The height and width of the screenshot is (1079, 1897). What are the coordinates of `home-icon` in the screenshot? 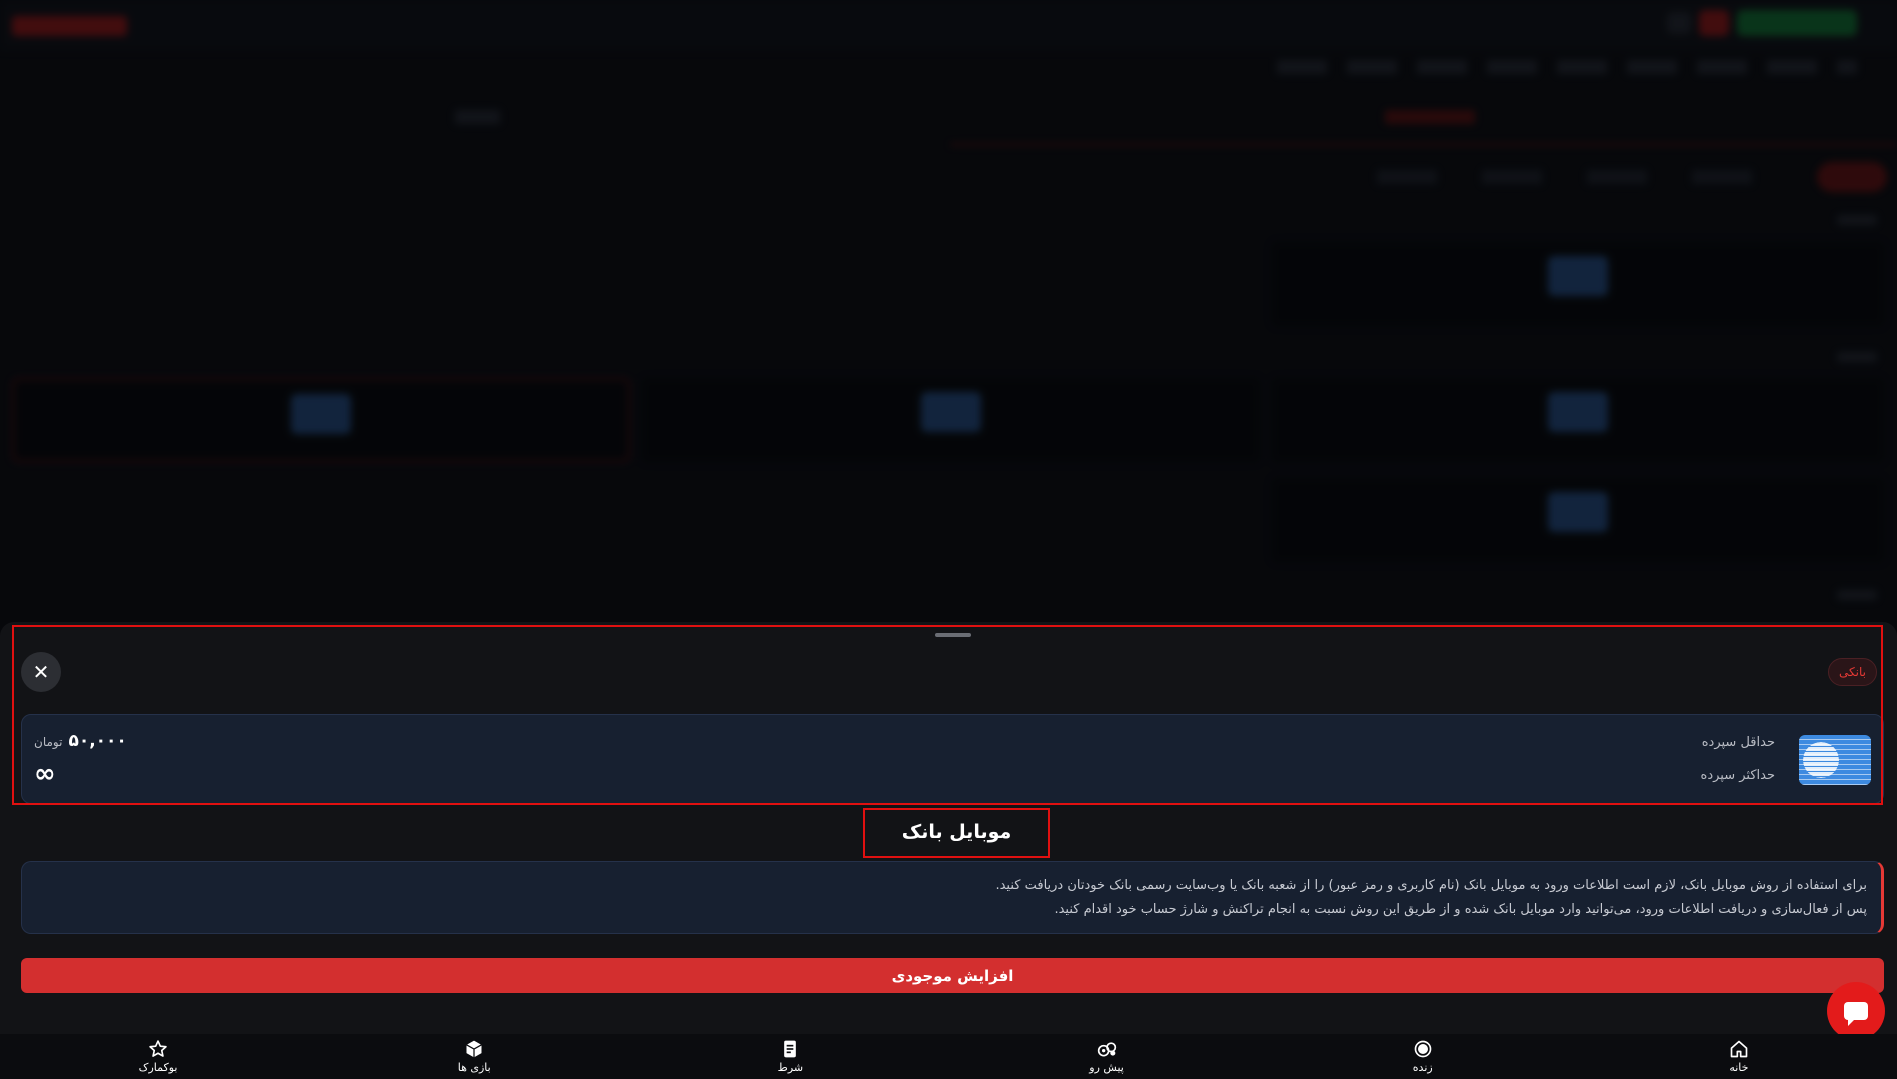 It's located at (1739, 1049).